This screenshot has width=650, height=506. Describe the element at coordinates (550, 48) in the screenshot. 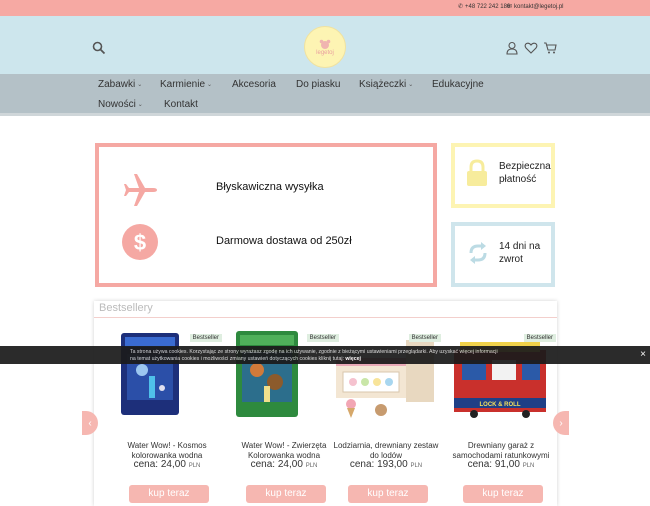

I see `cart-icon` at that location.